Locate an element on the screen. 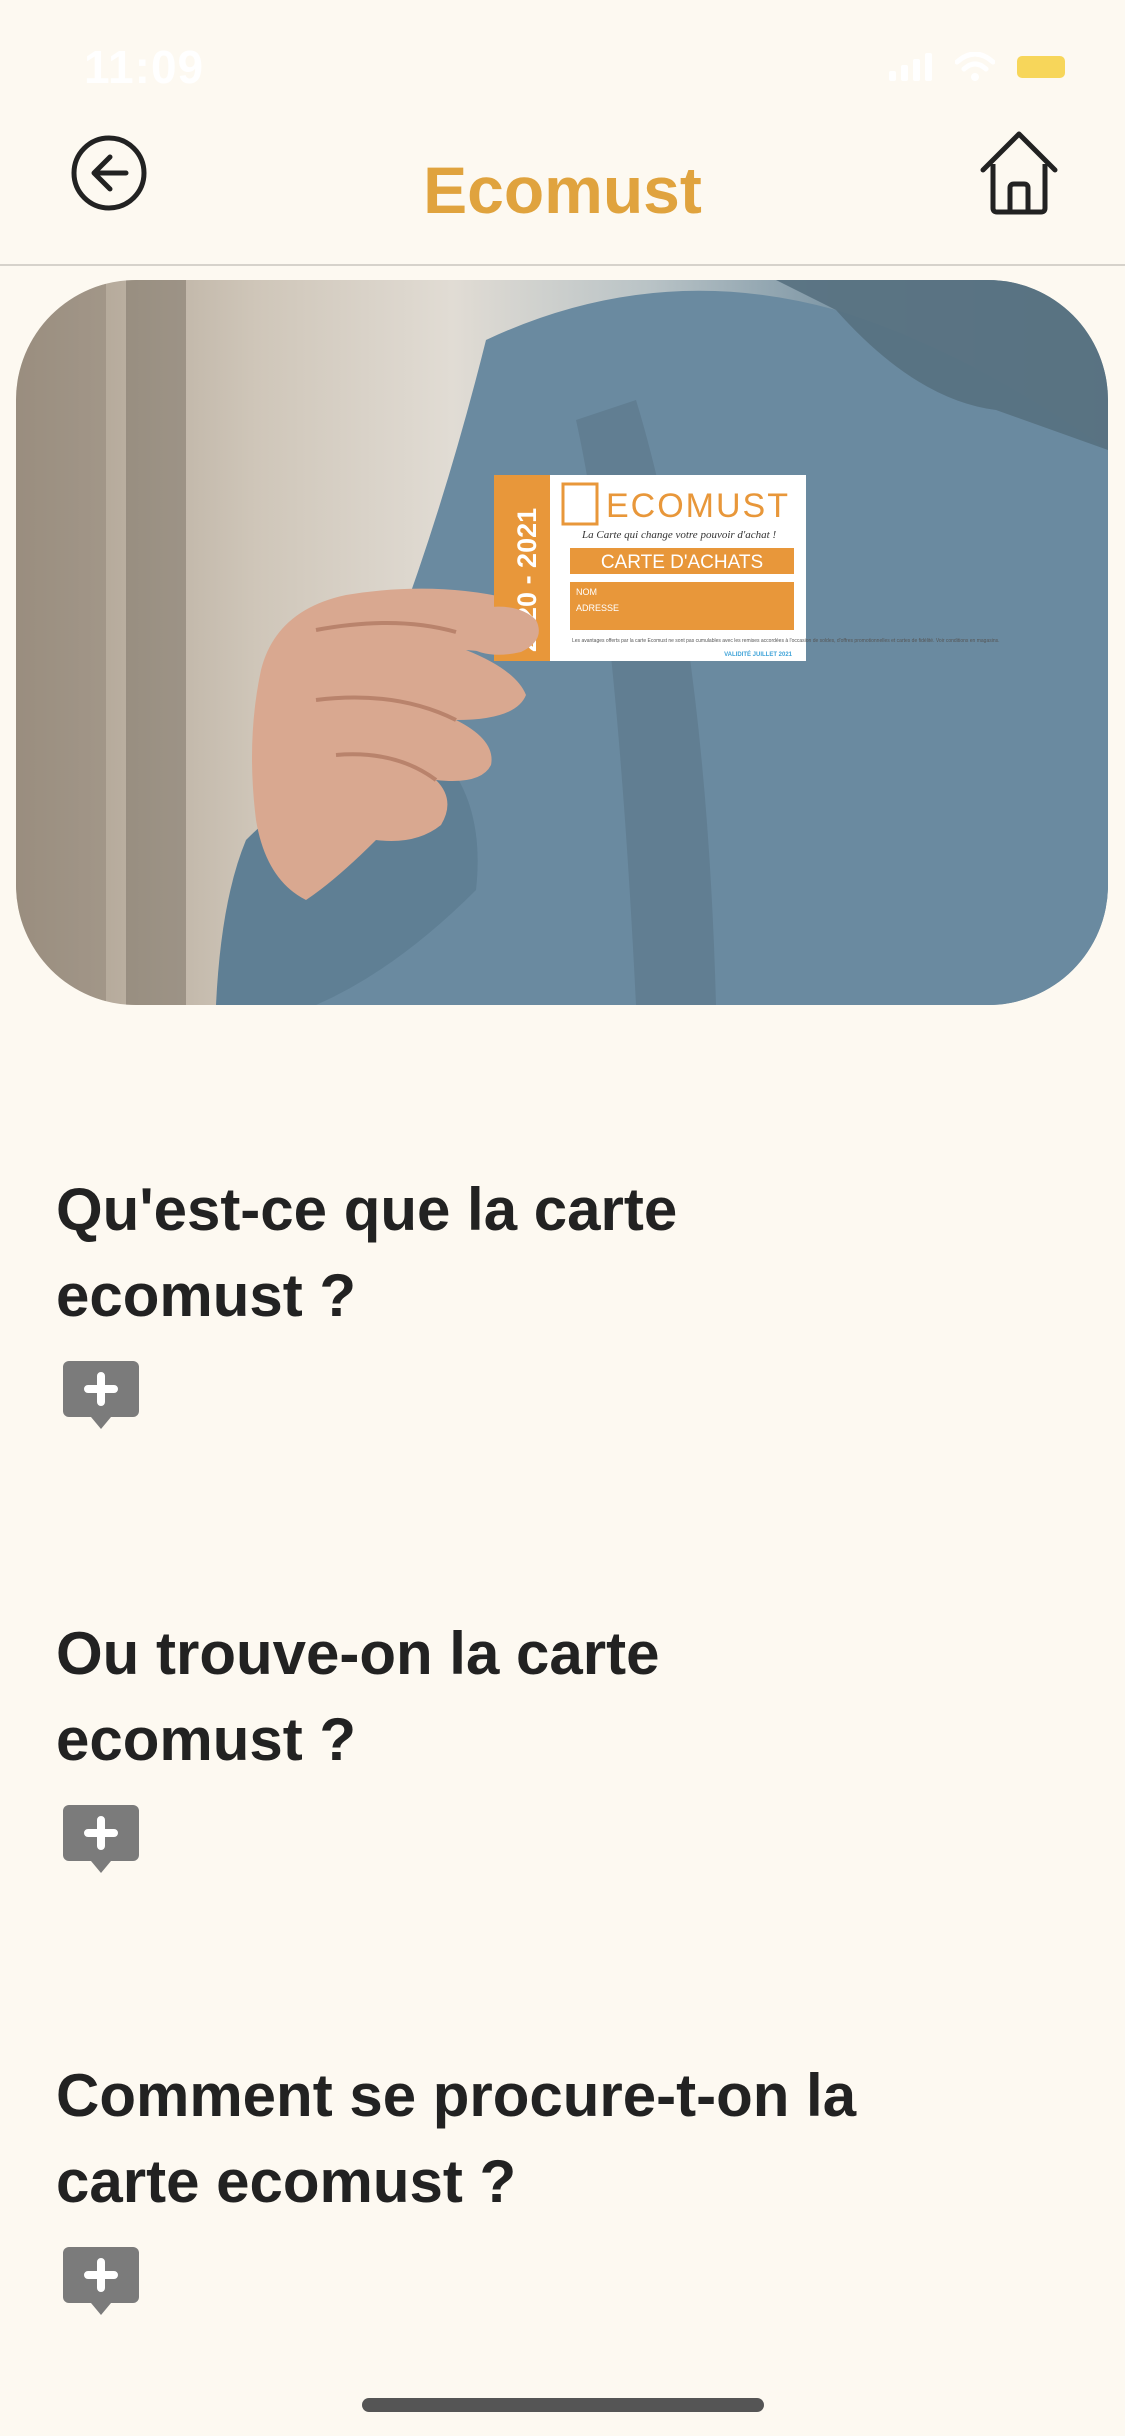 This screenshot has height=2436, width=1125. card-field-address: ADRESSE is located at coordinates (597, 608).